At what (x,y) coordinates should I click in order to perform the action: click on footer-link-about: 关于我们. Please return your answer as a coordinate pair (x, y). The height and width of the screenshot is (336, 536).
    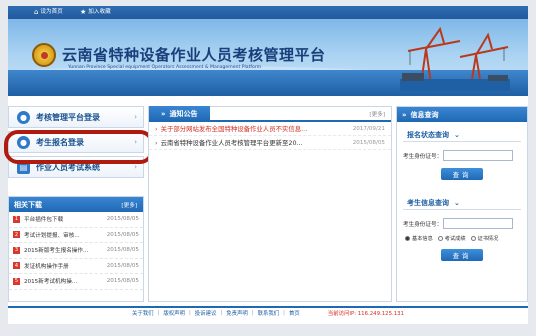
    Looking at the image, I should click on (143, 313).